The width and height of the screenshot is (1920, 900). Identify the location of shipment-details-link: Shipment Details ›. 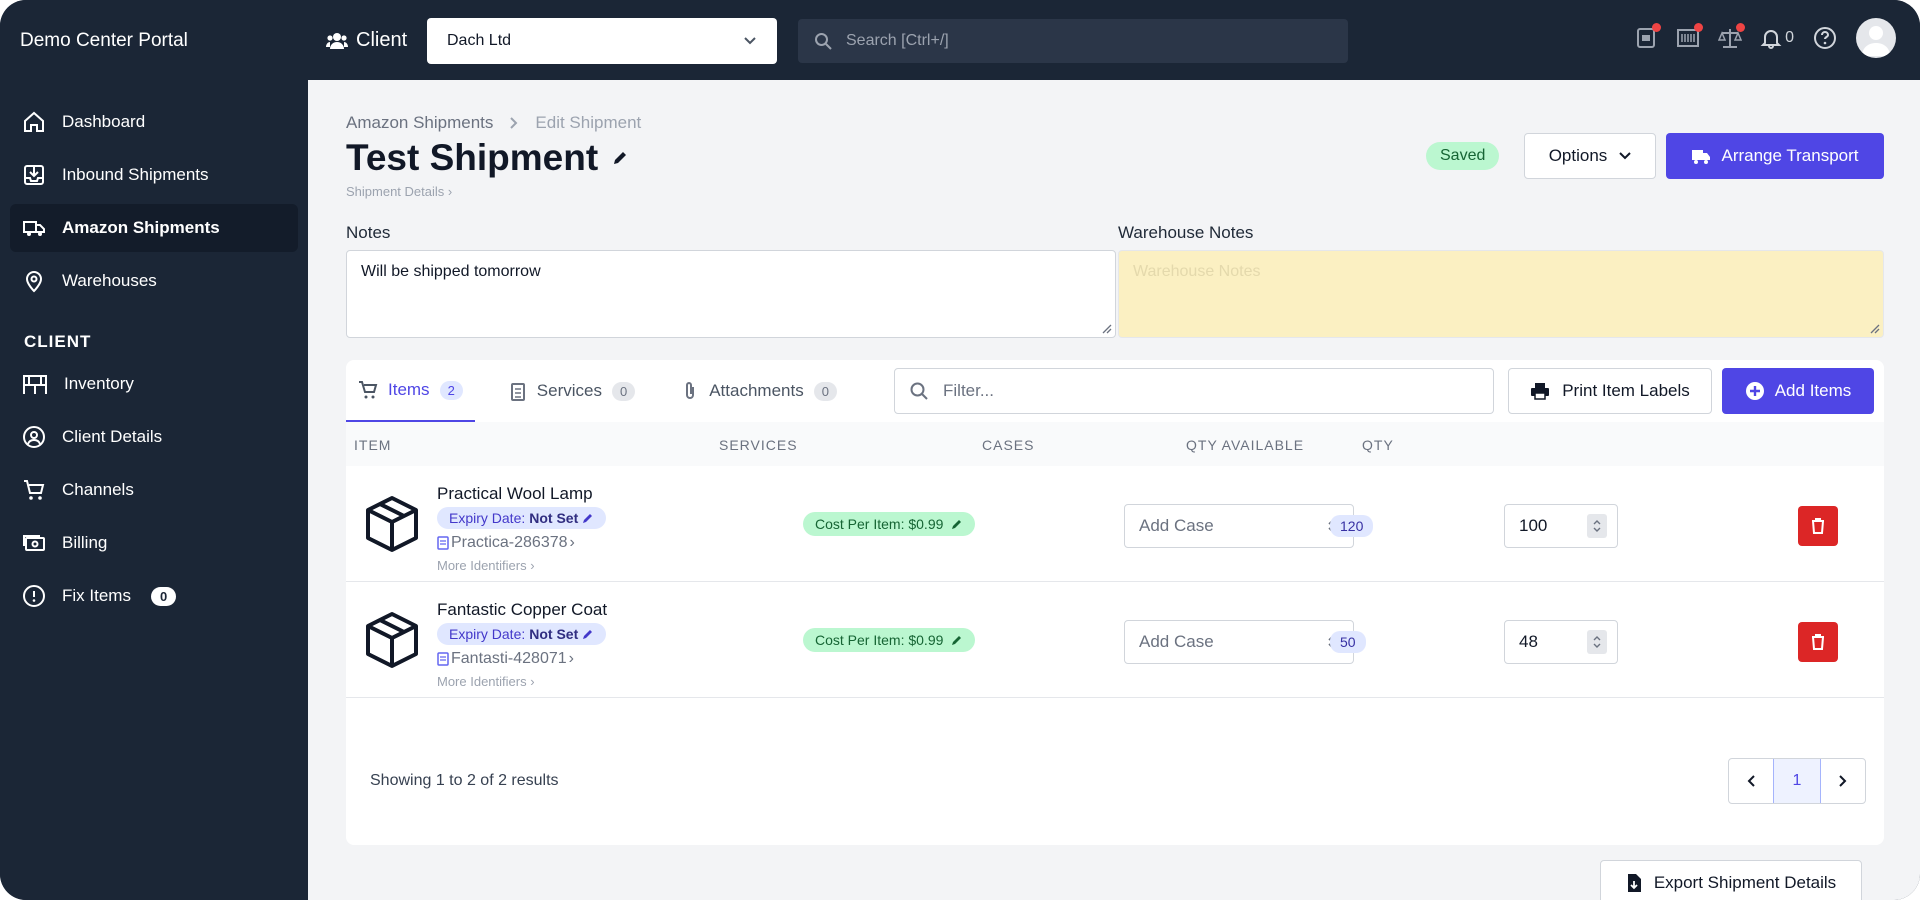
(399, 191).